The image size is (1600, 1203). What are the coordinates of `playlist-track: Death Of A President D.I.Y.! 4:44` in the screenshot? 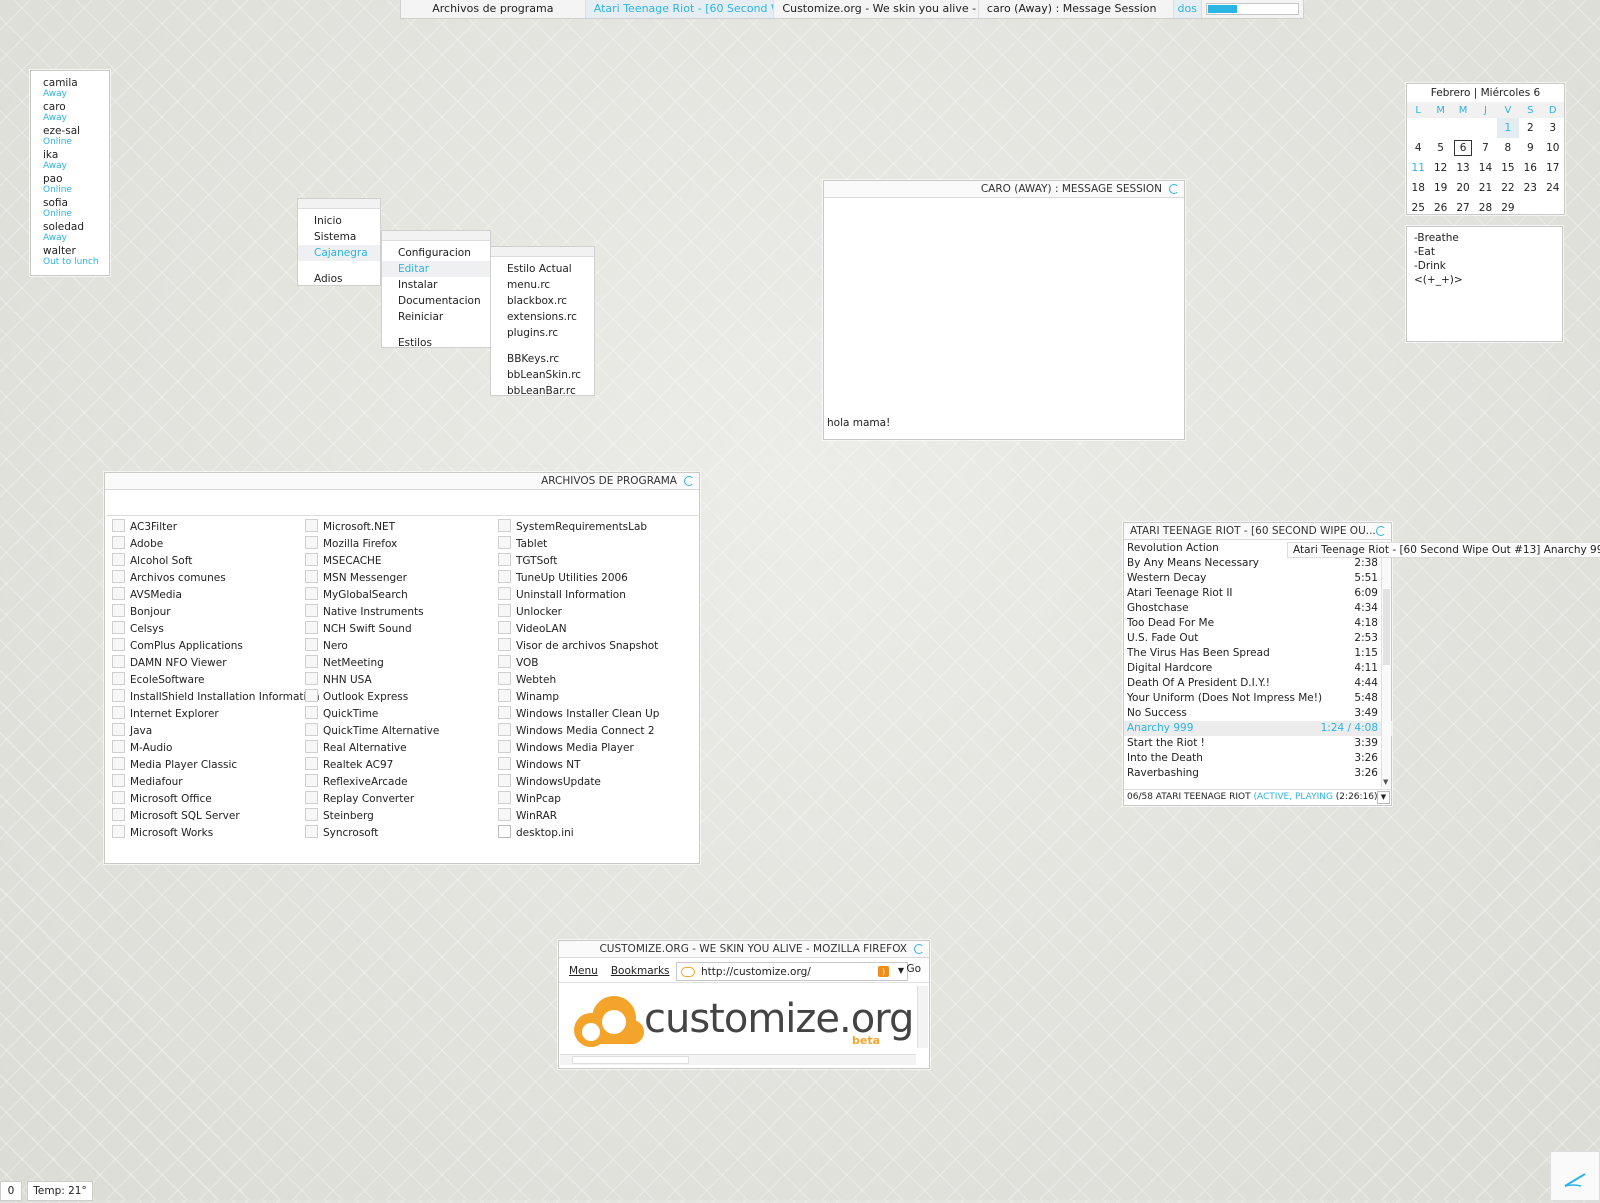 It's located at (1258, 683).